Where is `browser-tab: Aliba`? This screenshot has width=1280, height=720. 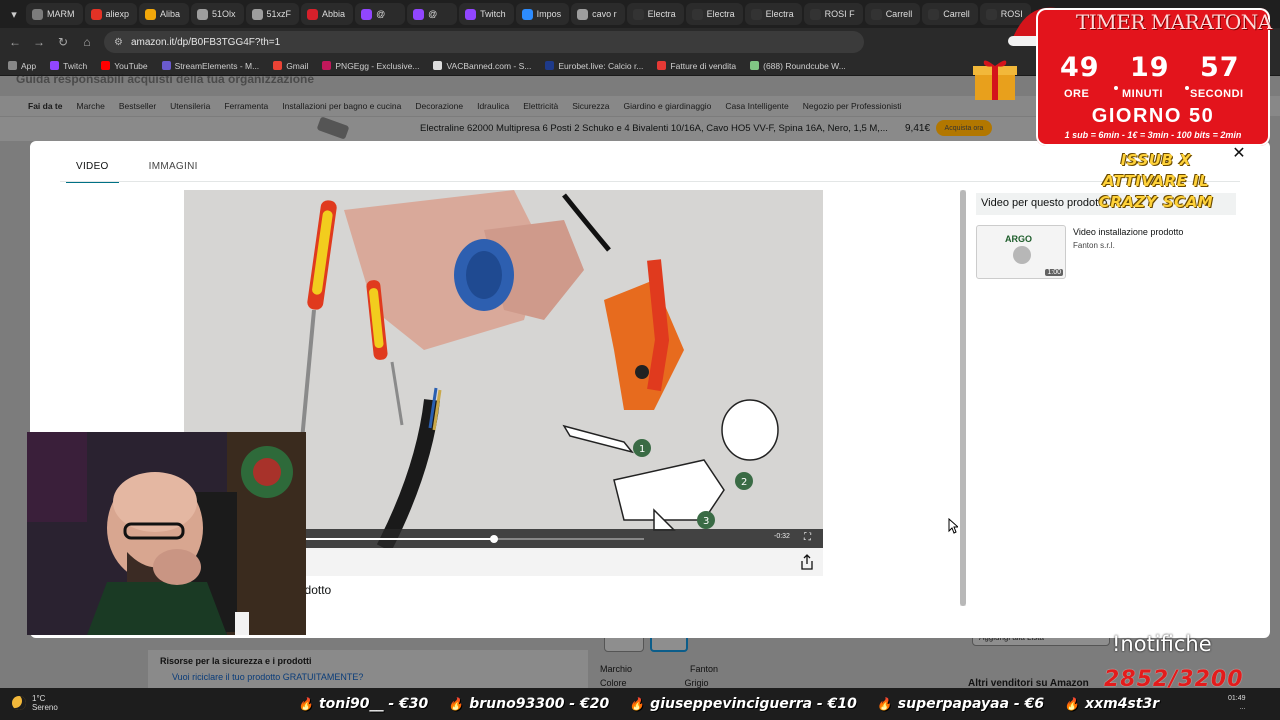
browser-tab: Aliba is located at coordinates (164, 14).